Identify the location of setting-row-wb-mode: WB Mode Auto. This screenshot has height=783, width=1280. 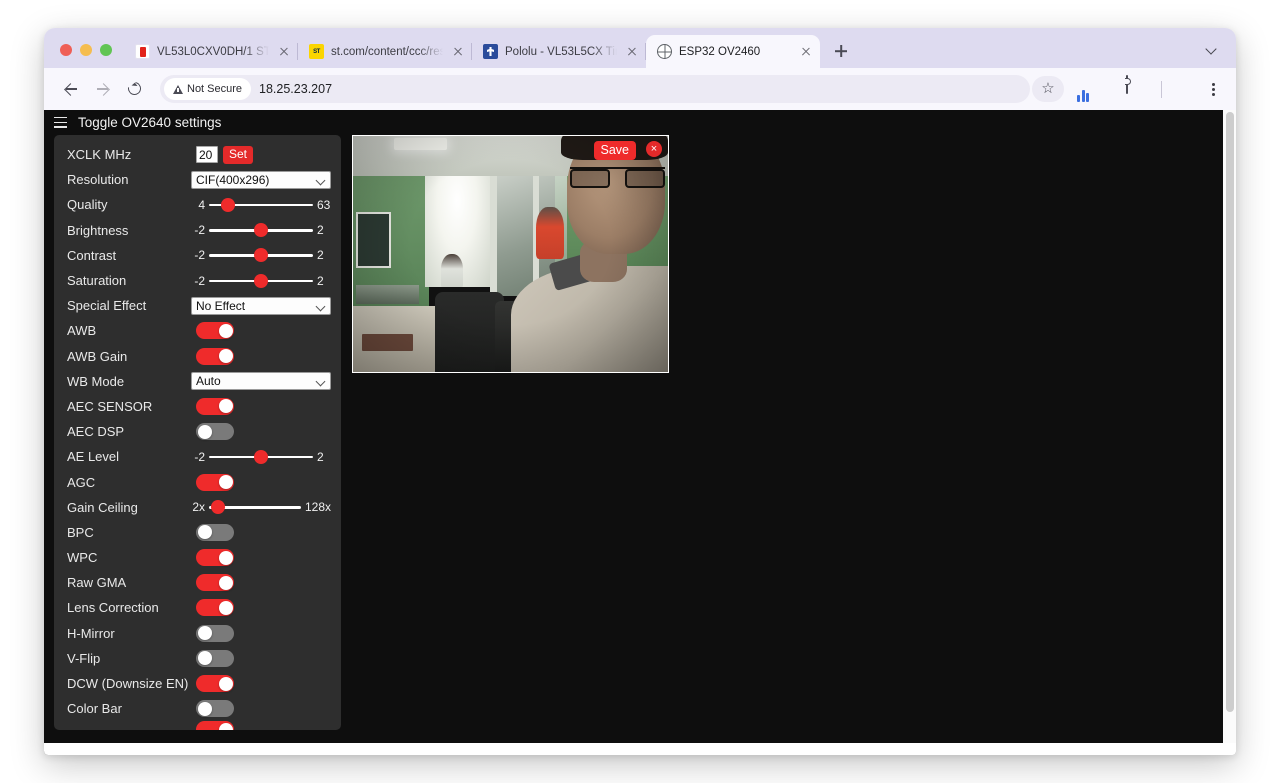
(197, 381).